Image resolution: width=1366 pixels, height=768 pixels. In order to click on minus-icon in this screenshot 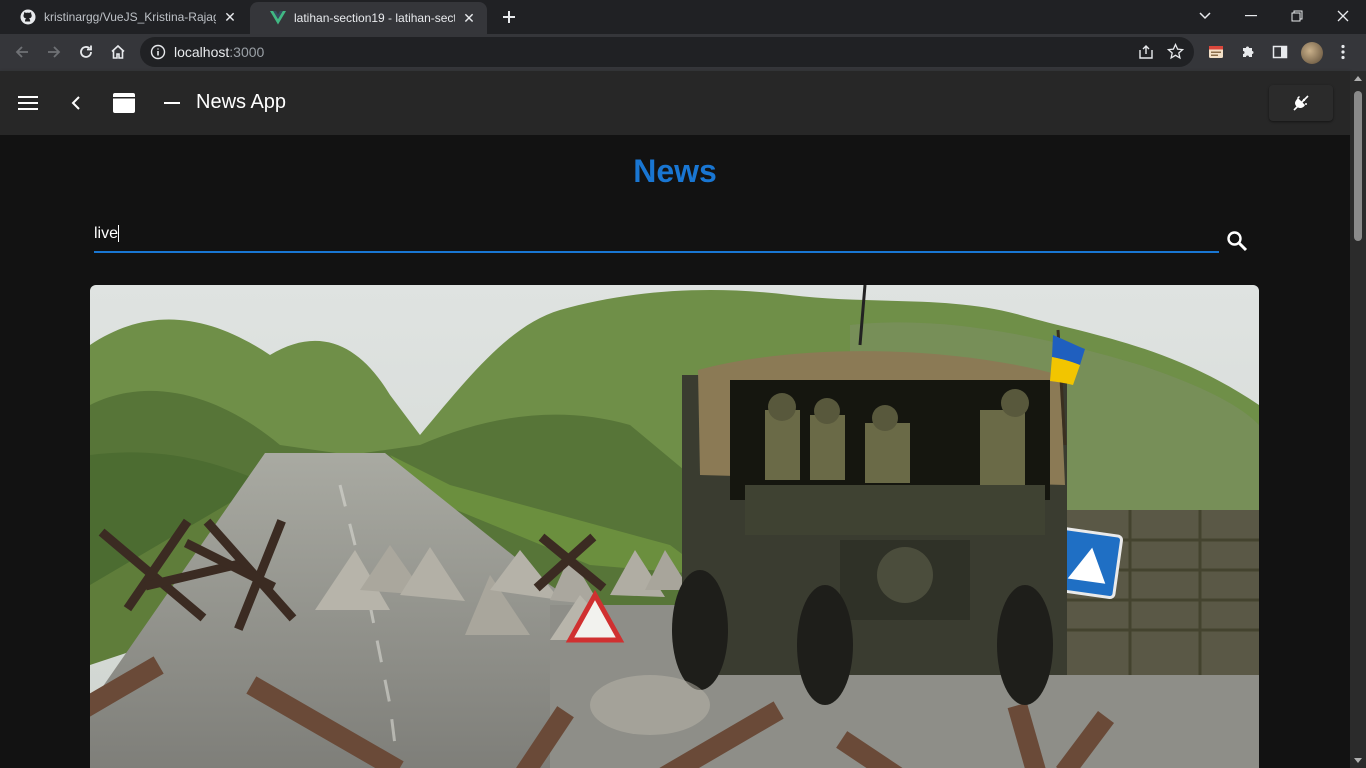, I will do `click(172, 103)`.